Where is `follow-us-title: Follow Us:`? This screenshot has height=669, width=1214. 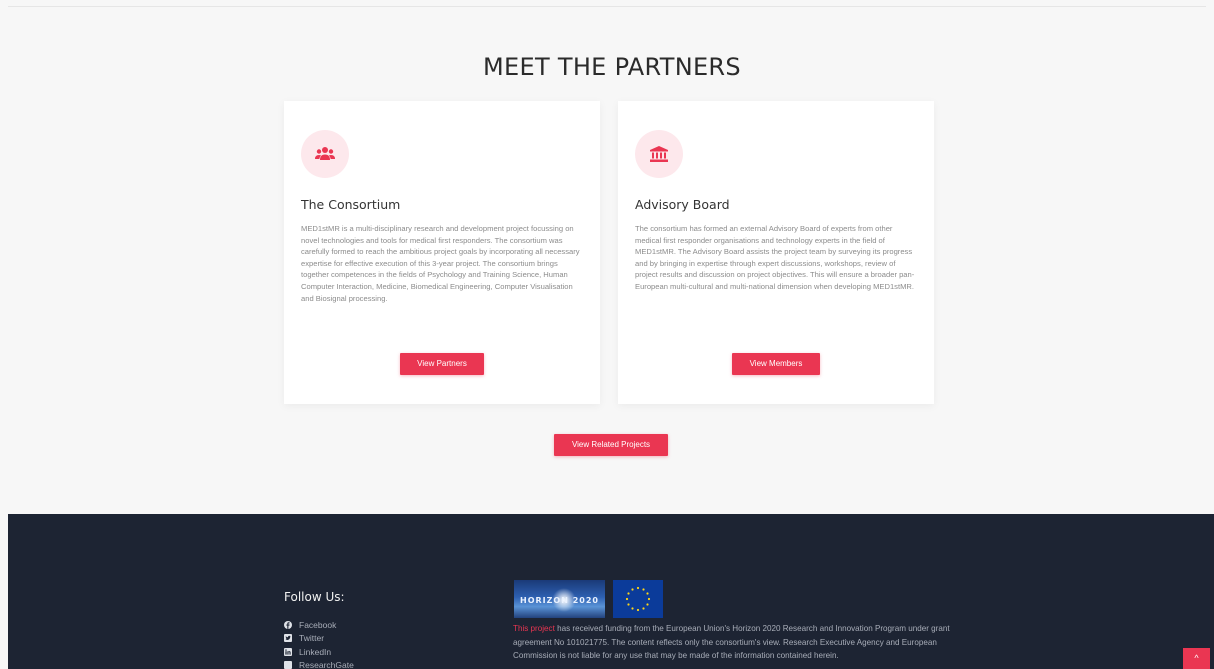
follow-us-title: Follow Us: is located at coordinates (314, 597).